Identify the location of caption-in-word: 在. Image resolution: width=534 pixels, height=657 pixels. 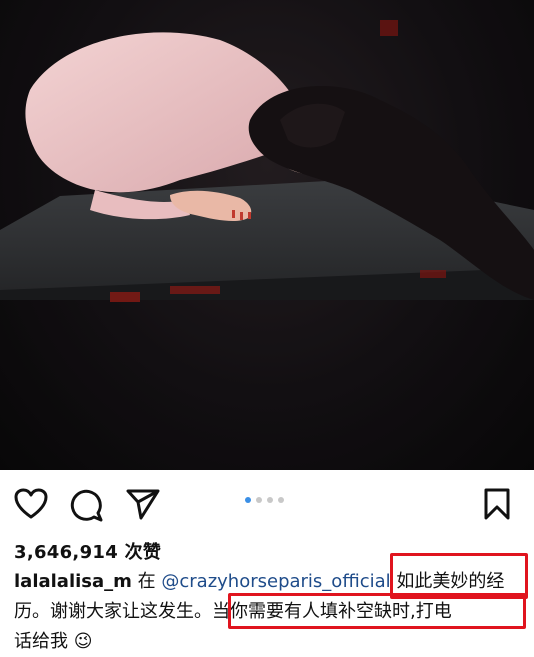
(146, 581).